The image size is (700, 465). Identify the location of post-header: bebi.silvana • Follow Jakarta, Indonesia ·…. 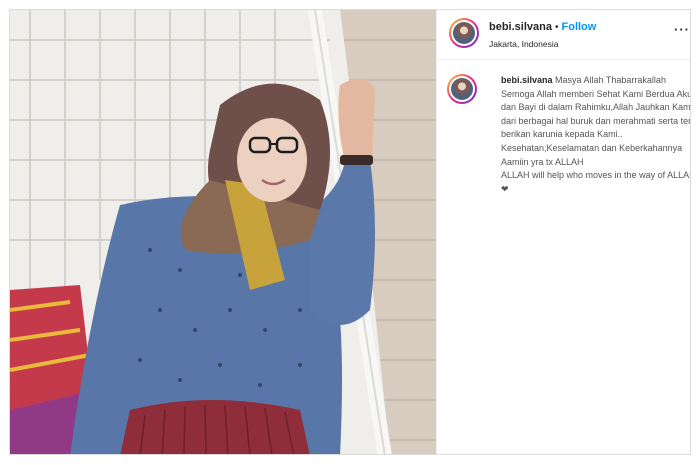
(563, 35).